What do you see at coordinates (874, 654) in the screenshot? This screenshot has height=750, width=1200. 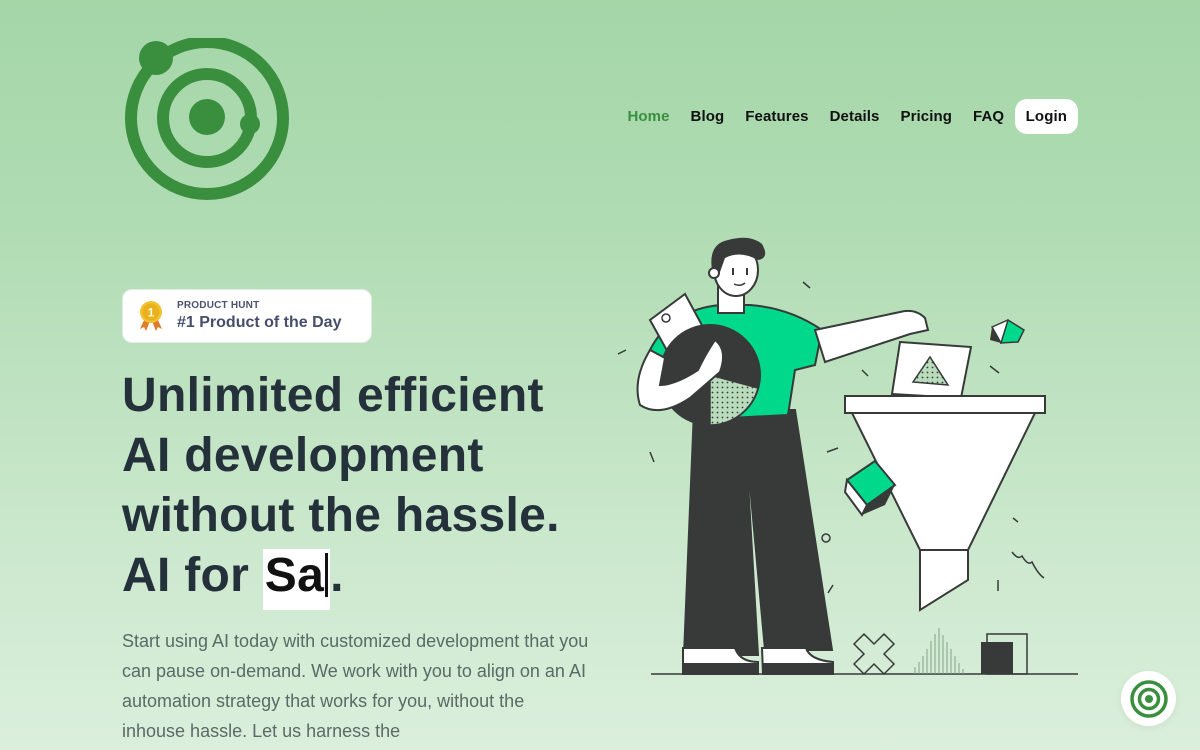 I see `x-shape` at bounding box center [874, 654].